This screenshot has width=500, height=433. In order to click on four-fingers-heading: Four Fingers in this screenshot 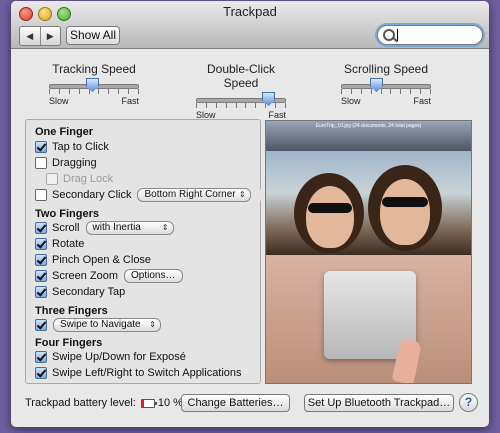, I will do `click(69, 343)`.